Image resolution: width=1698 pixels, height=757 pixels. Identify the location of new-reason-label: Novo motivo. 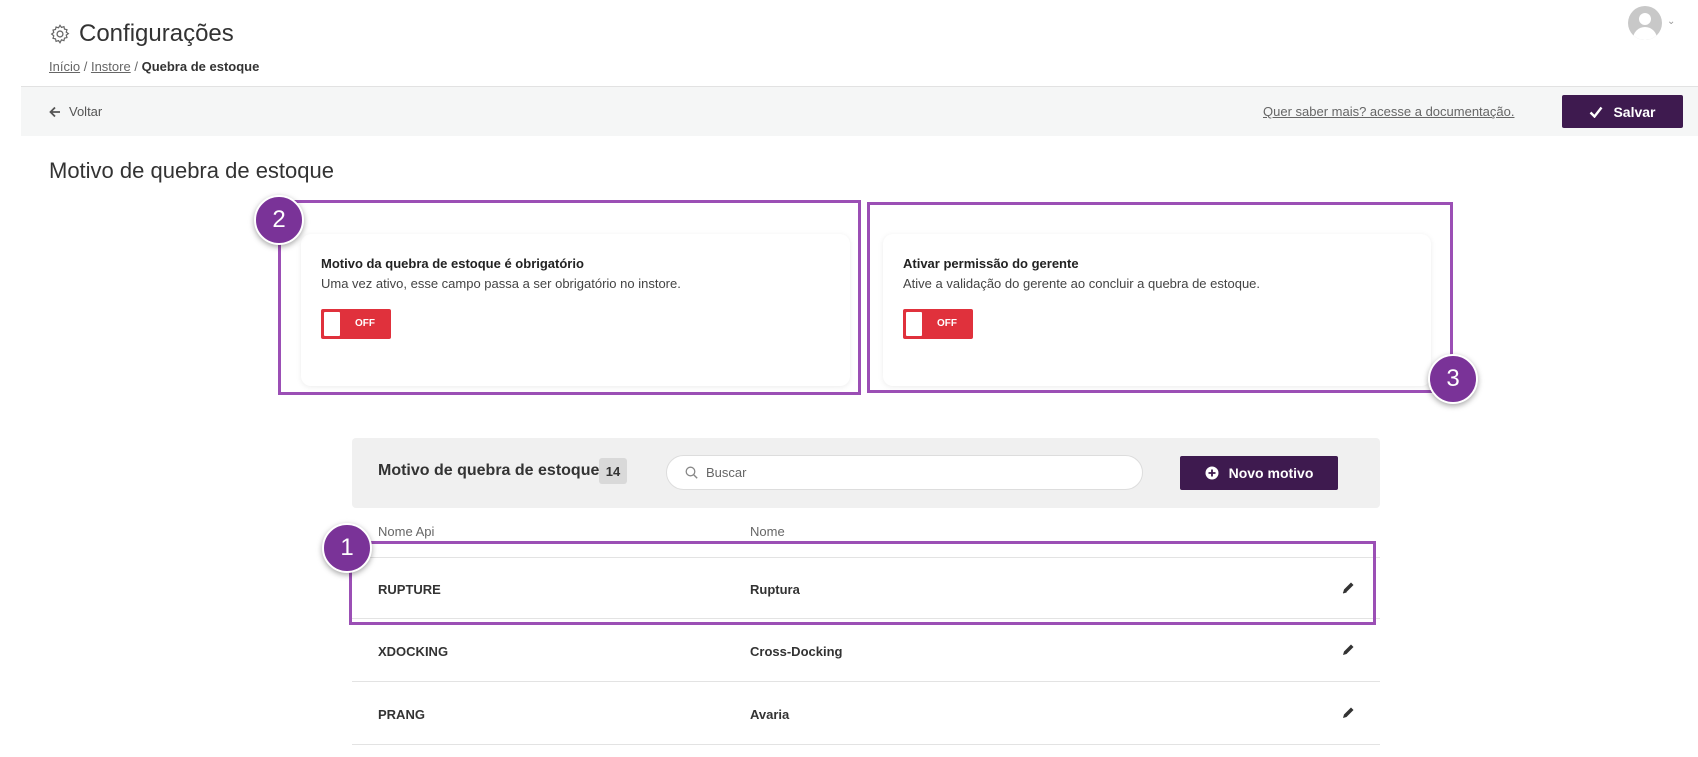
(1271, 473).